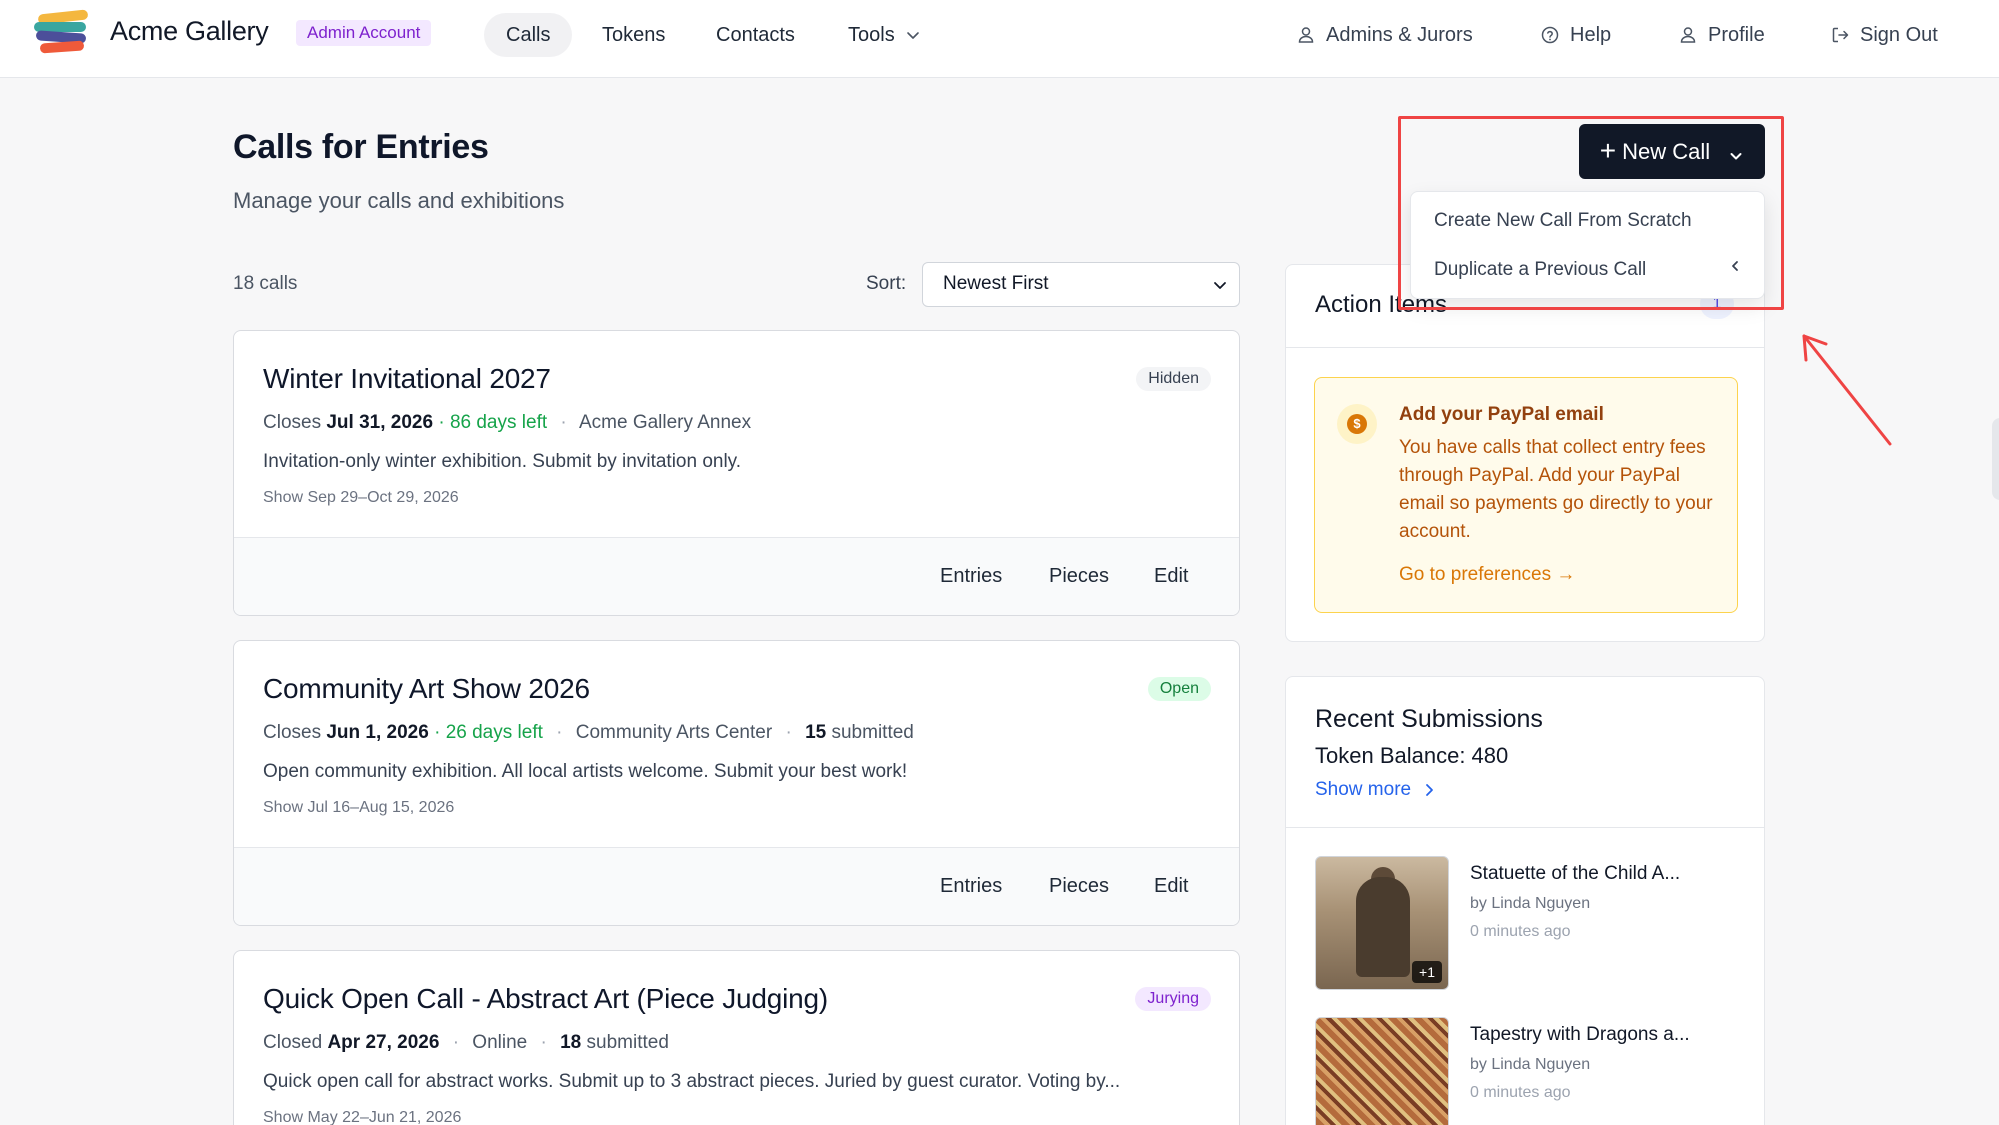 The width and height of the screenshot is (1999, 1125). Describe the element at coordinates (1427, 972) in the screenshot. I see `extra-images-badge: +1` at that location.